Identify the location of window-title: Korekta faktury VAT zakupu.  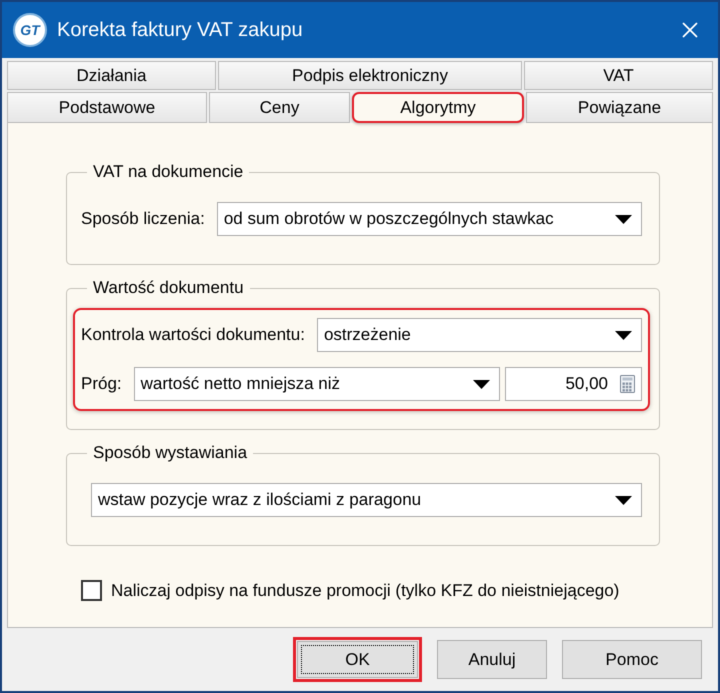
(180, 30).